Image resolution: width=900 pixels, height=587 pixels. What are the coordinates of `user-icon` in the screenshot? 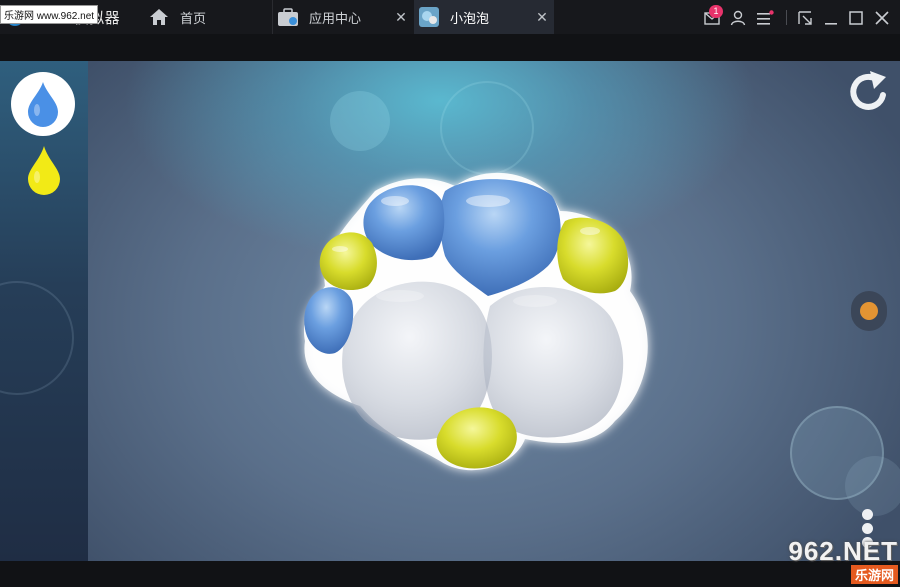 It's located at (738, 18).